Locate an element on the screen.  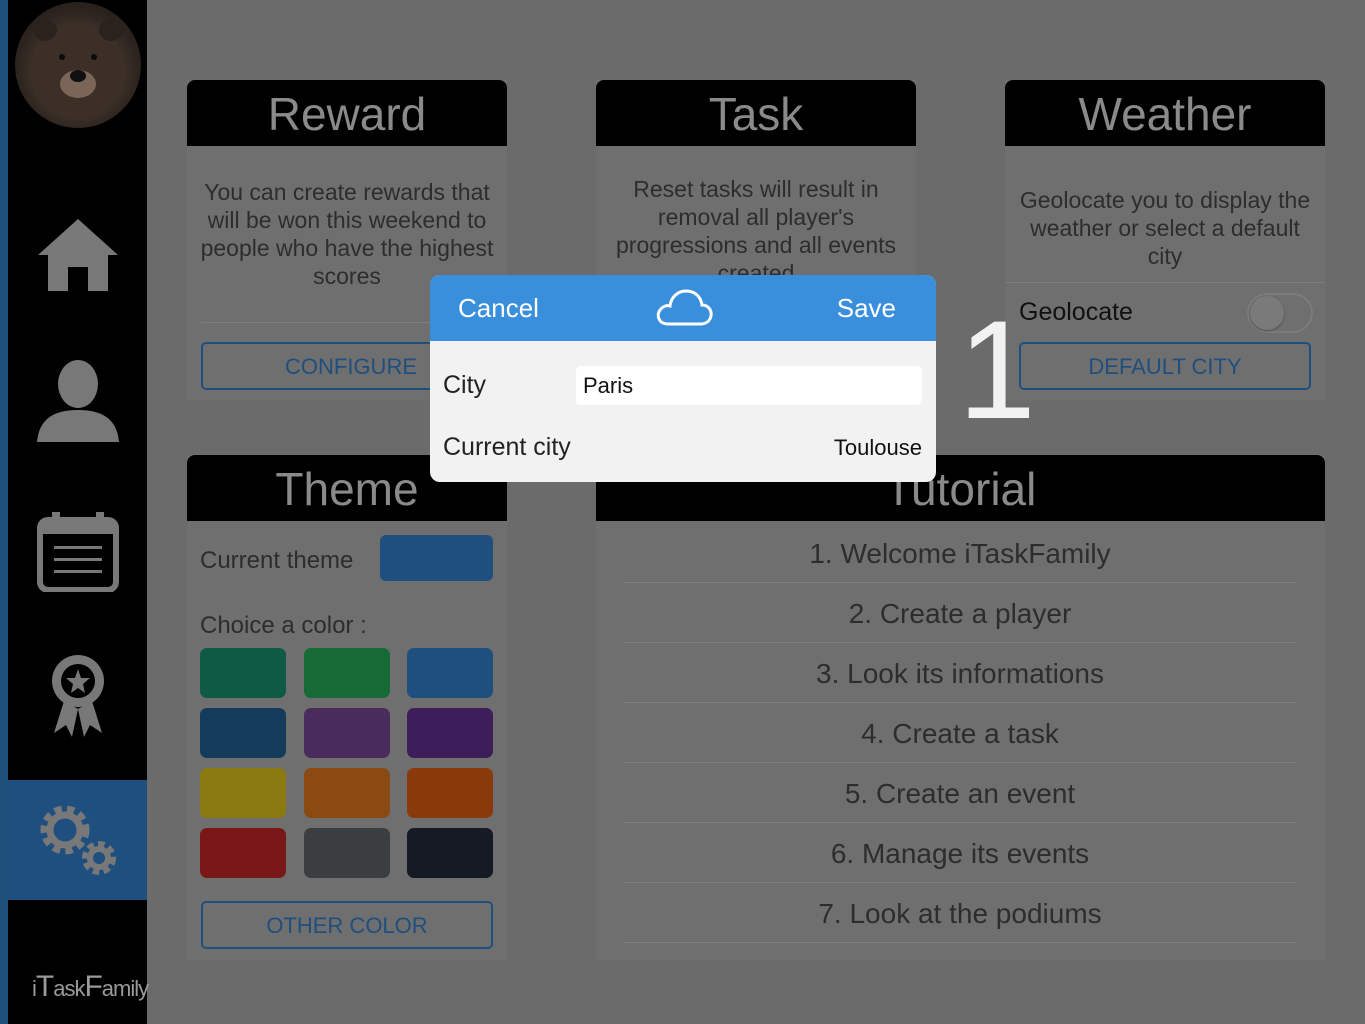
brand-logo: iTaskFamily is located at coordinates (90, 986).